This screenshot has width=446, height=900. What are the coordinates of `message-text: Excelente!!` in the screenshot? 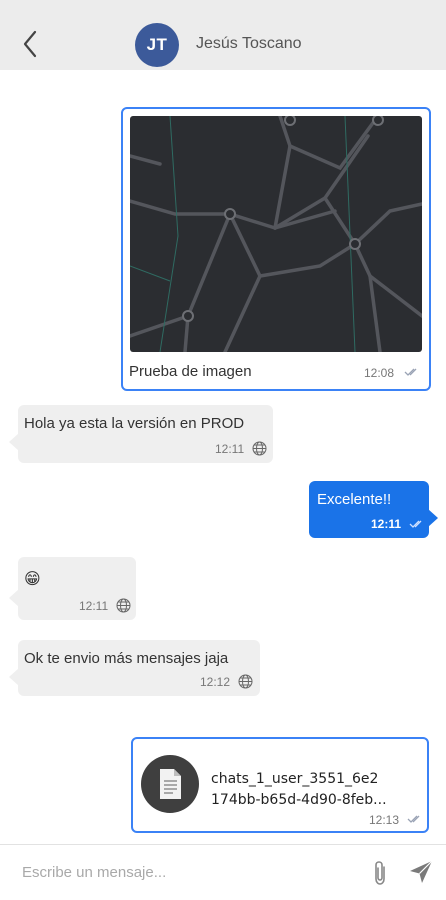 It's located at (354, 499).